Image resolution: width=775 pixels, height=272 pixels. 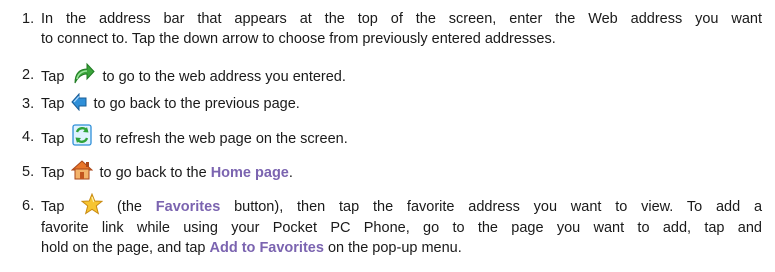 What do you see at coordinates (266, 248) in the screenshot?
I see `add-to-favorites-keyword: Add to Favorites` at bounding box center [266, 248].